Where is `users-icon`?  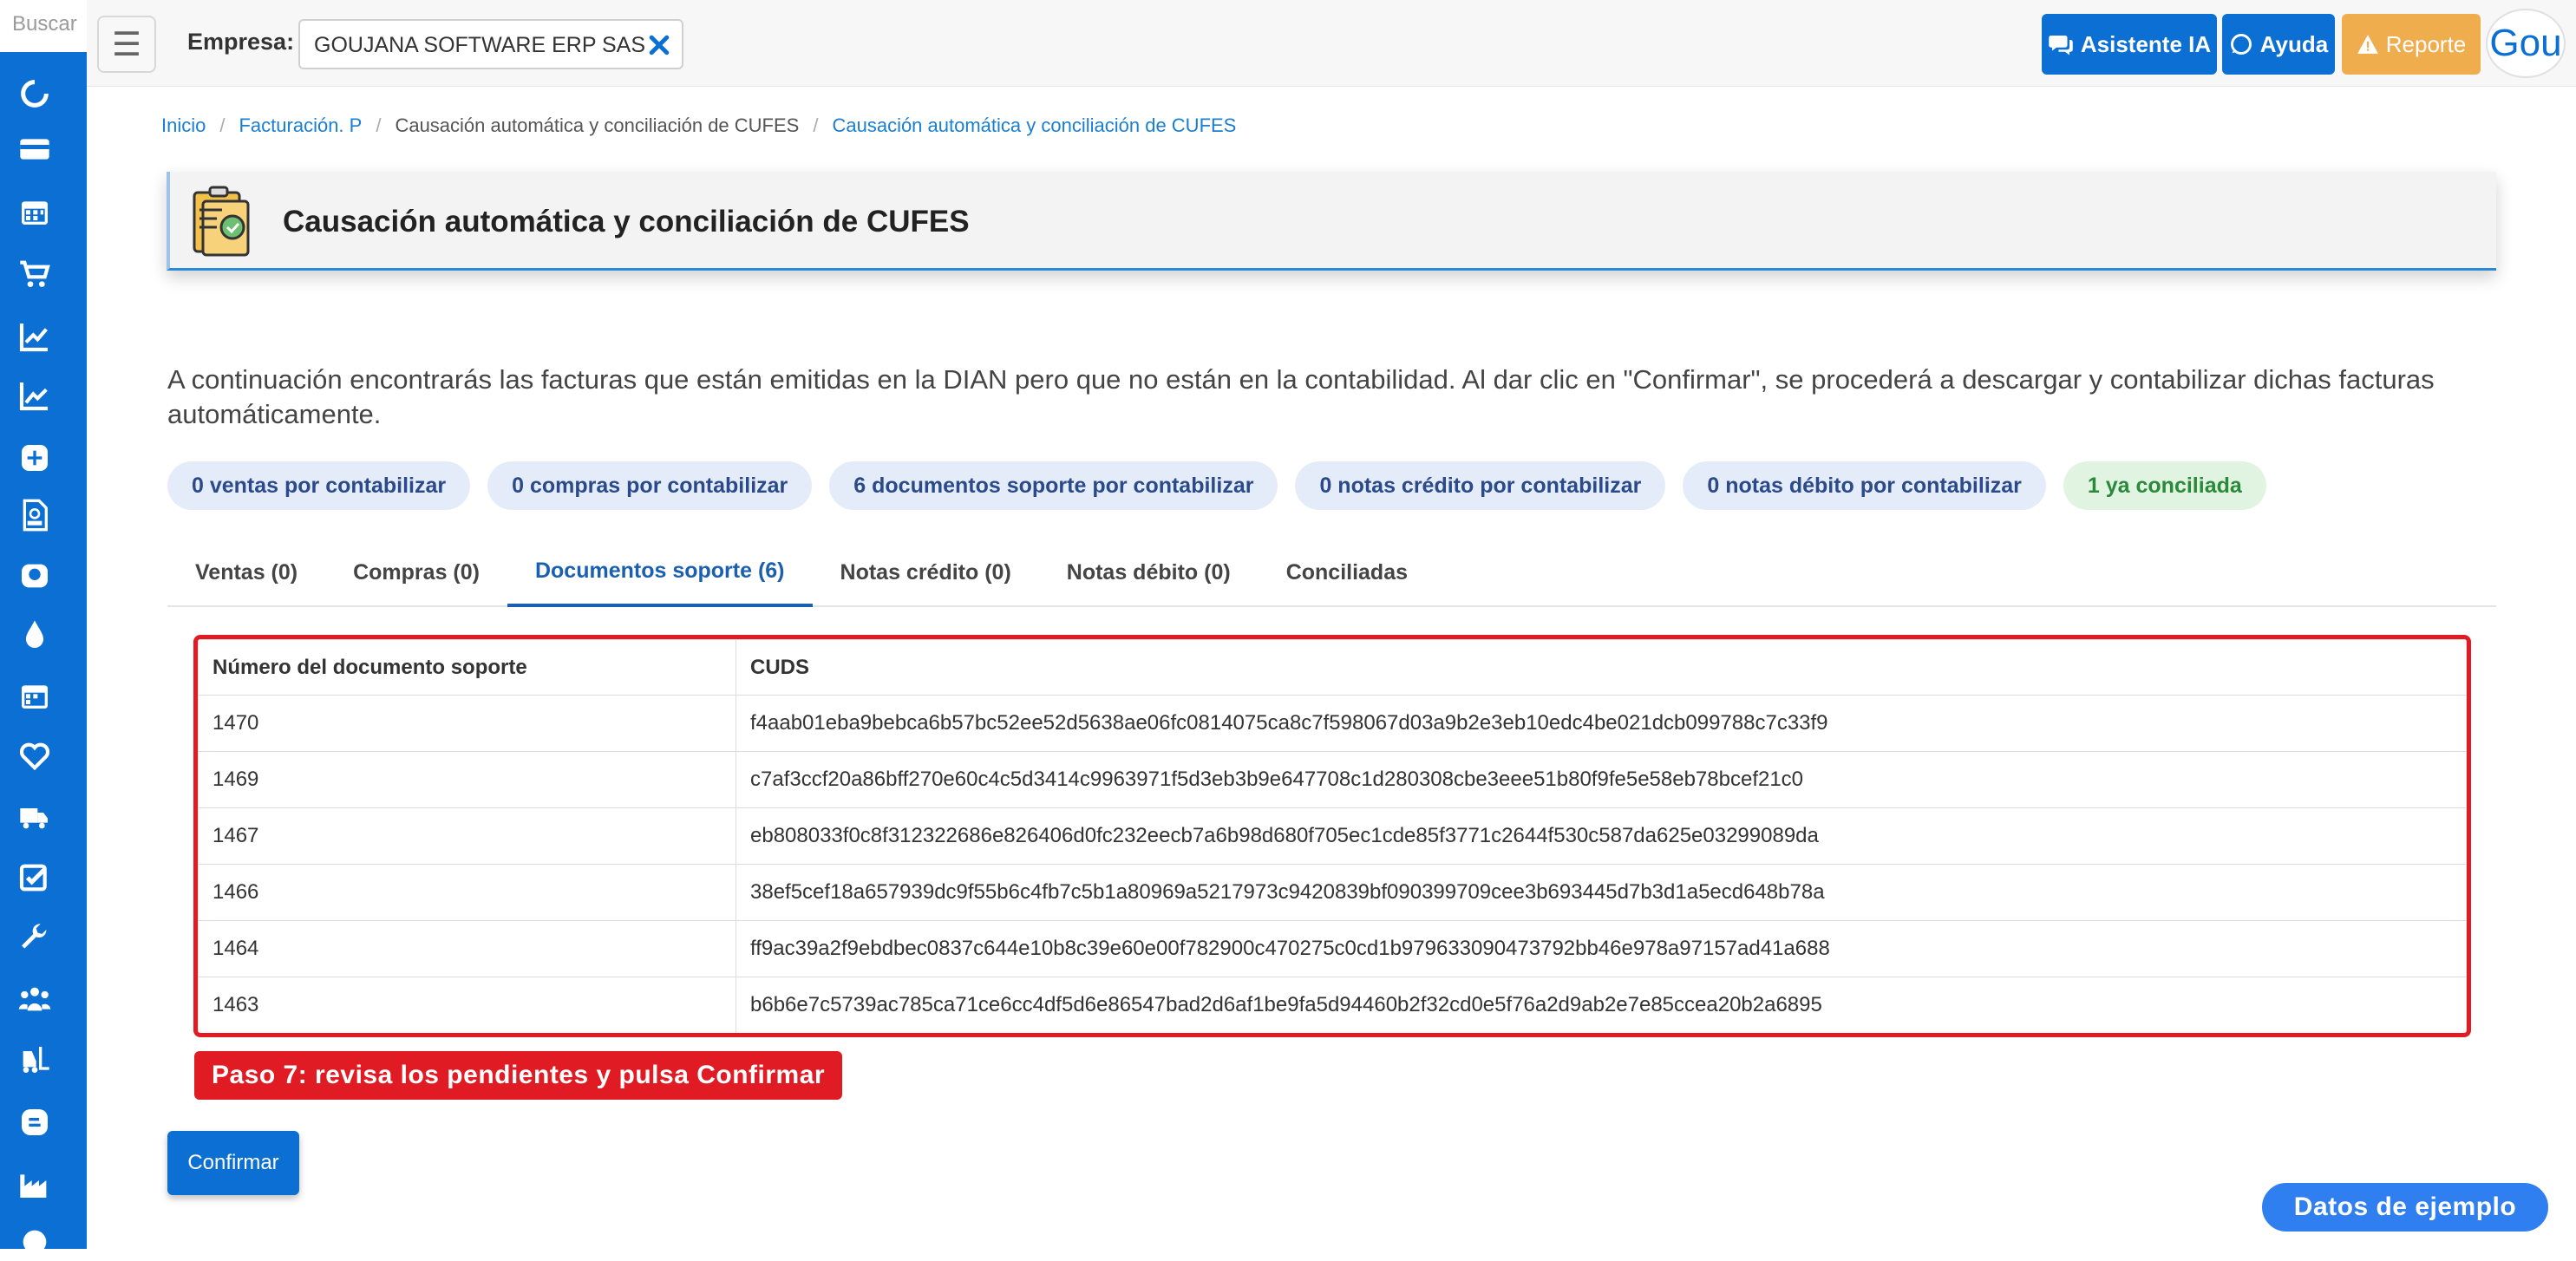
users-icon is located at coordinates (35, 999).